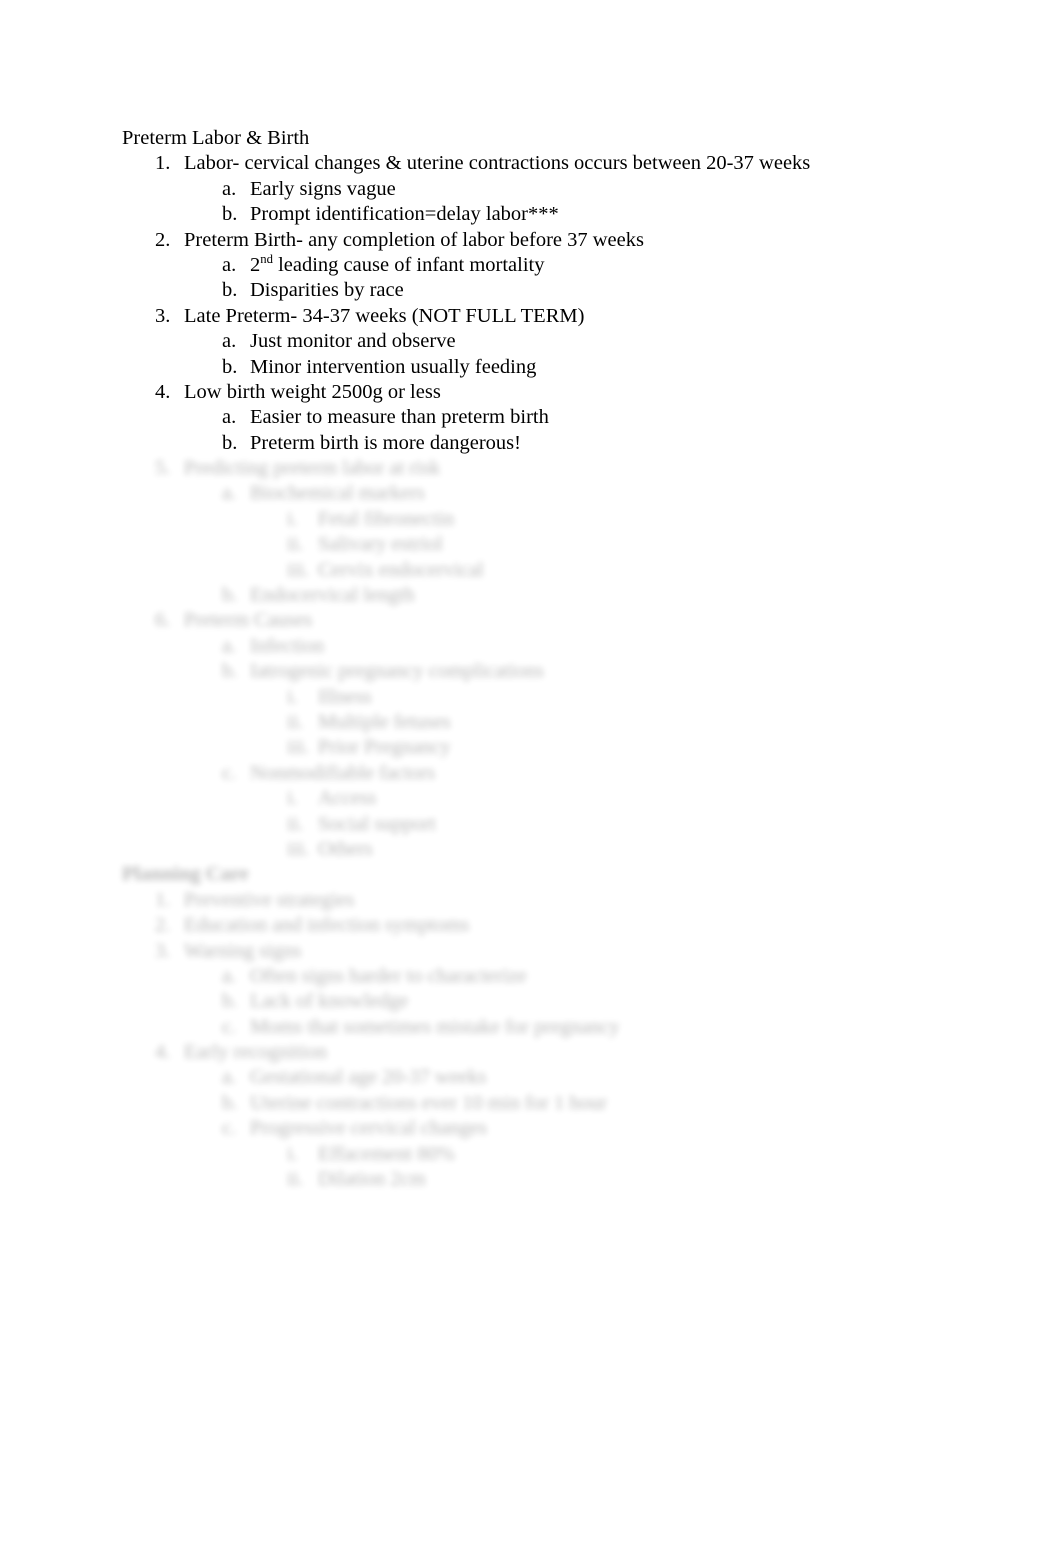 Image resolution: width=1062 pixels, height=1561 pixels. I want to click on list-item: b. Minor intervention usually feeding, so click(532, 367).